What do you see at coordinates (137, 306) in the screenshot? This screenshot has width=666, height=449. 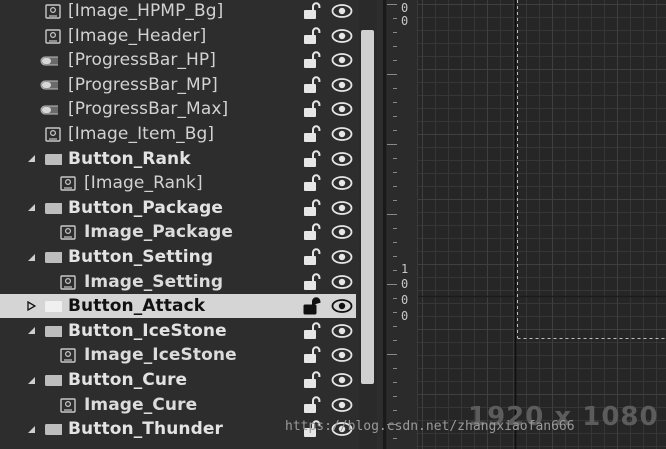 I see `hierarchy-row-label: Button_Attack` at bounding box center [137, 306].